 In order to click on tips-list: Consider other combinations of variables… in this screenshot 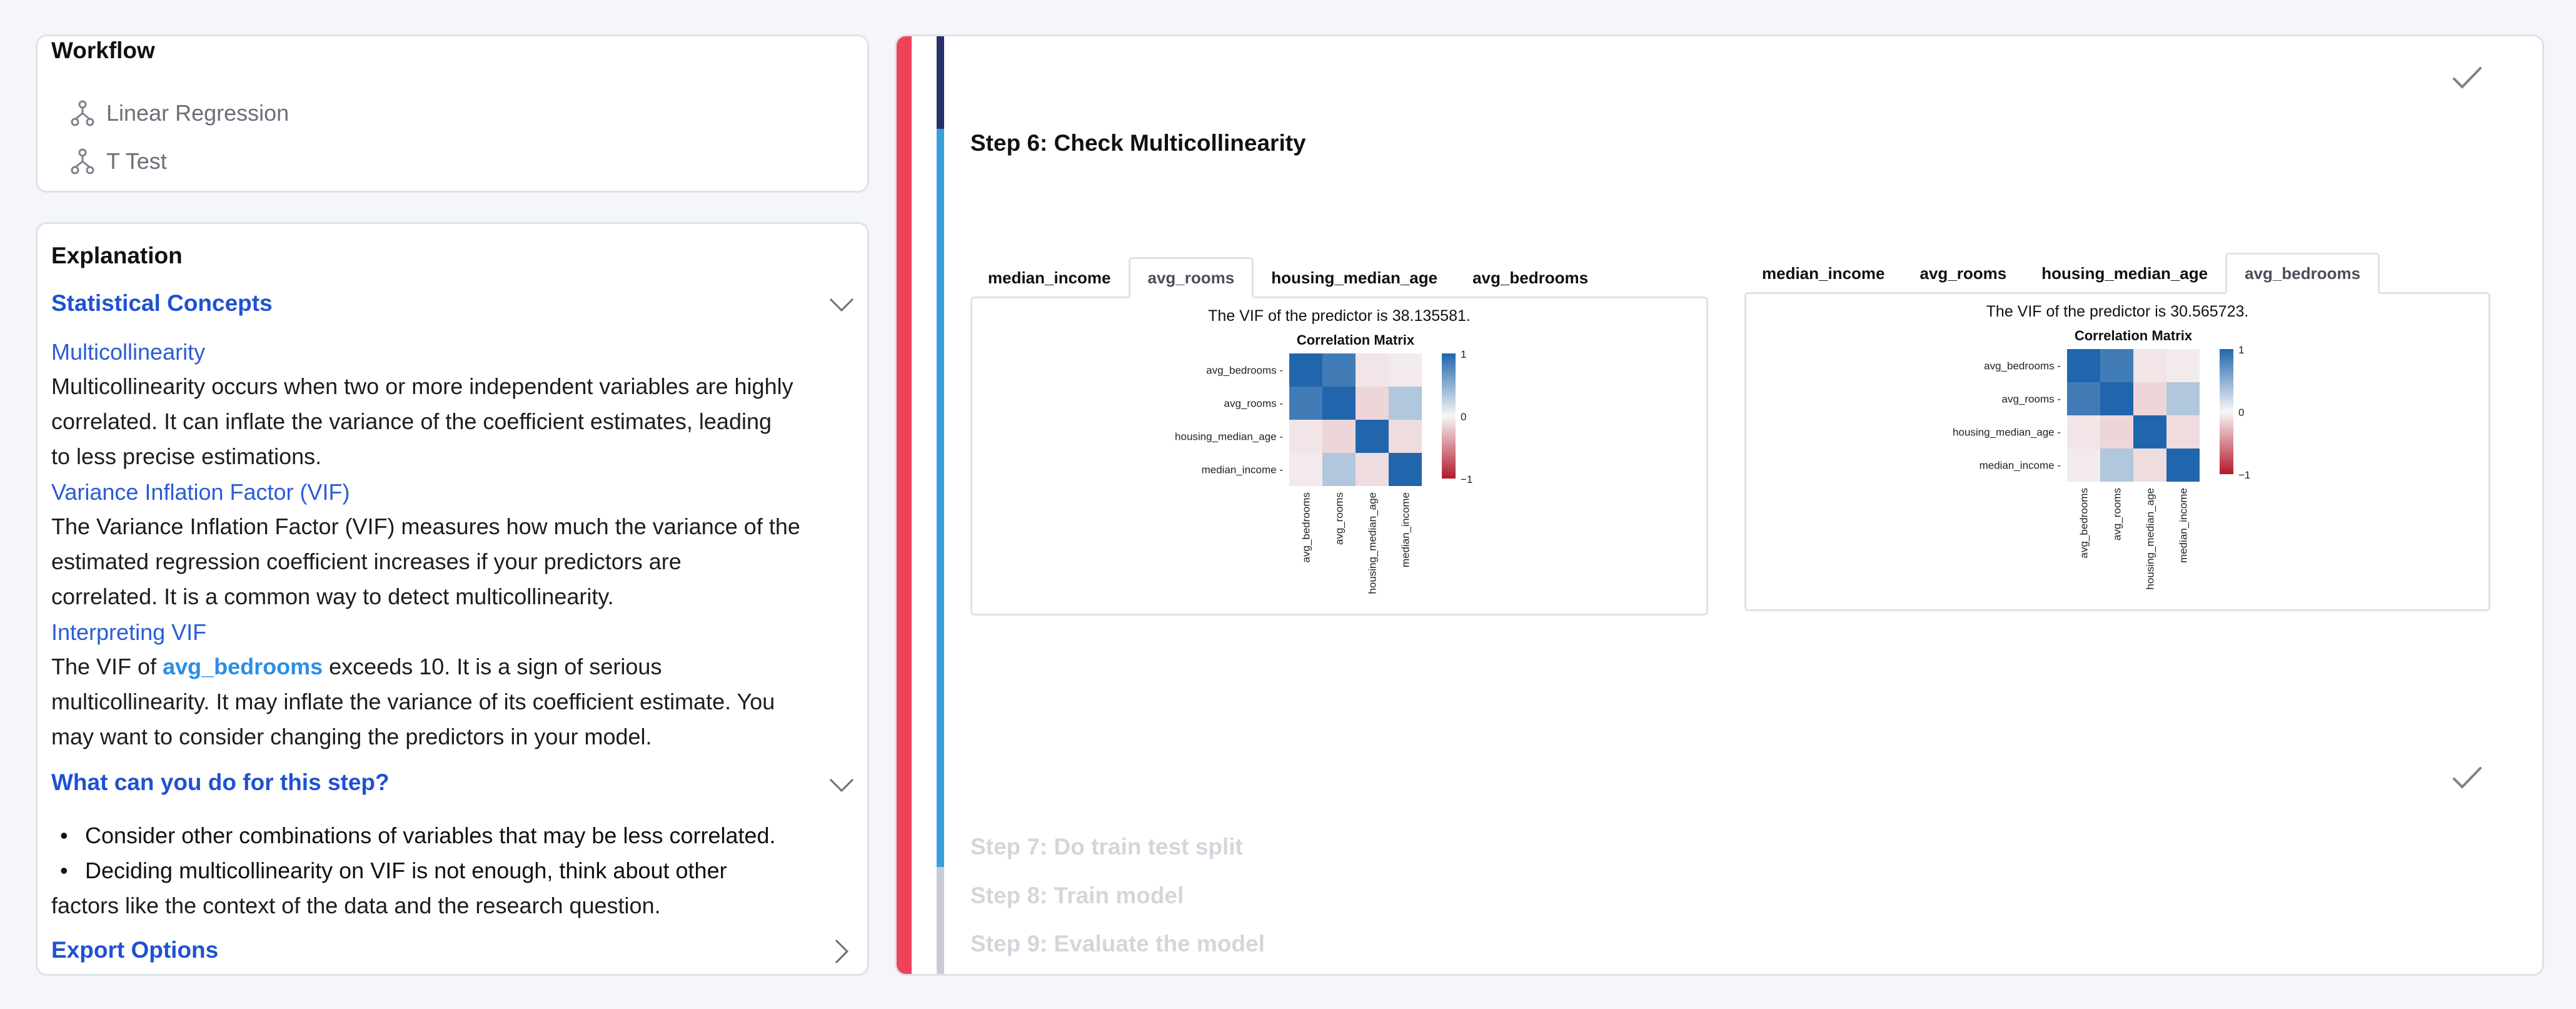, I will do `click(454, 853)`.